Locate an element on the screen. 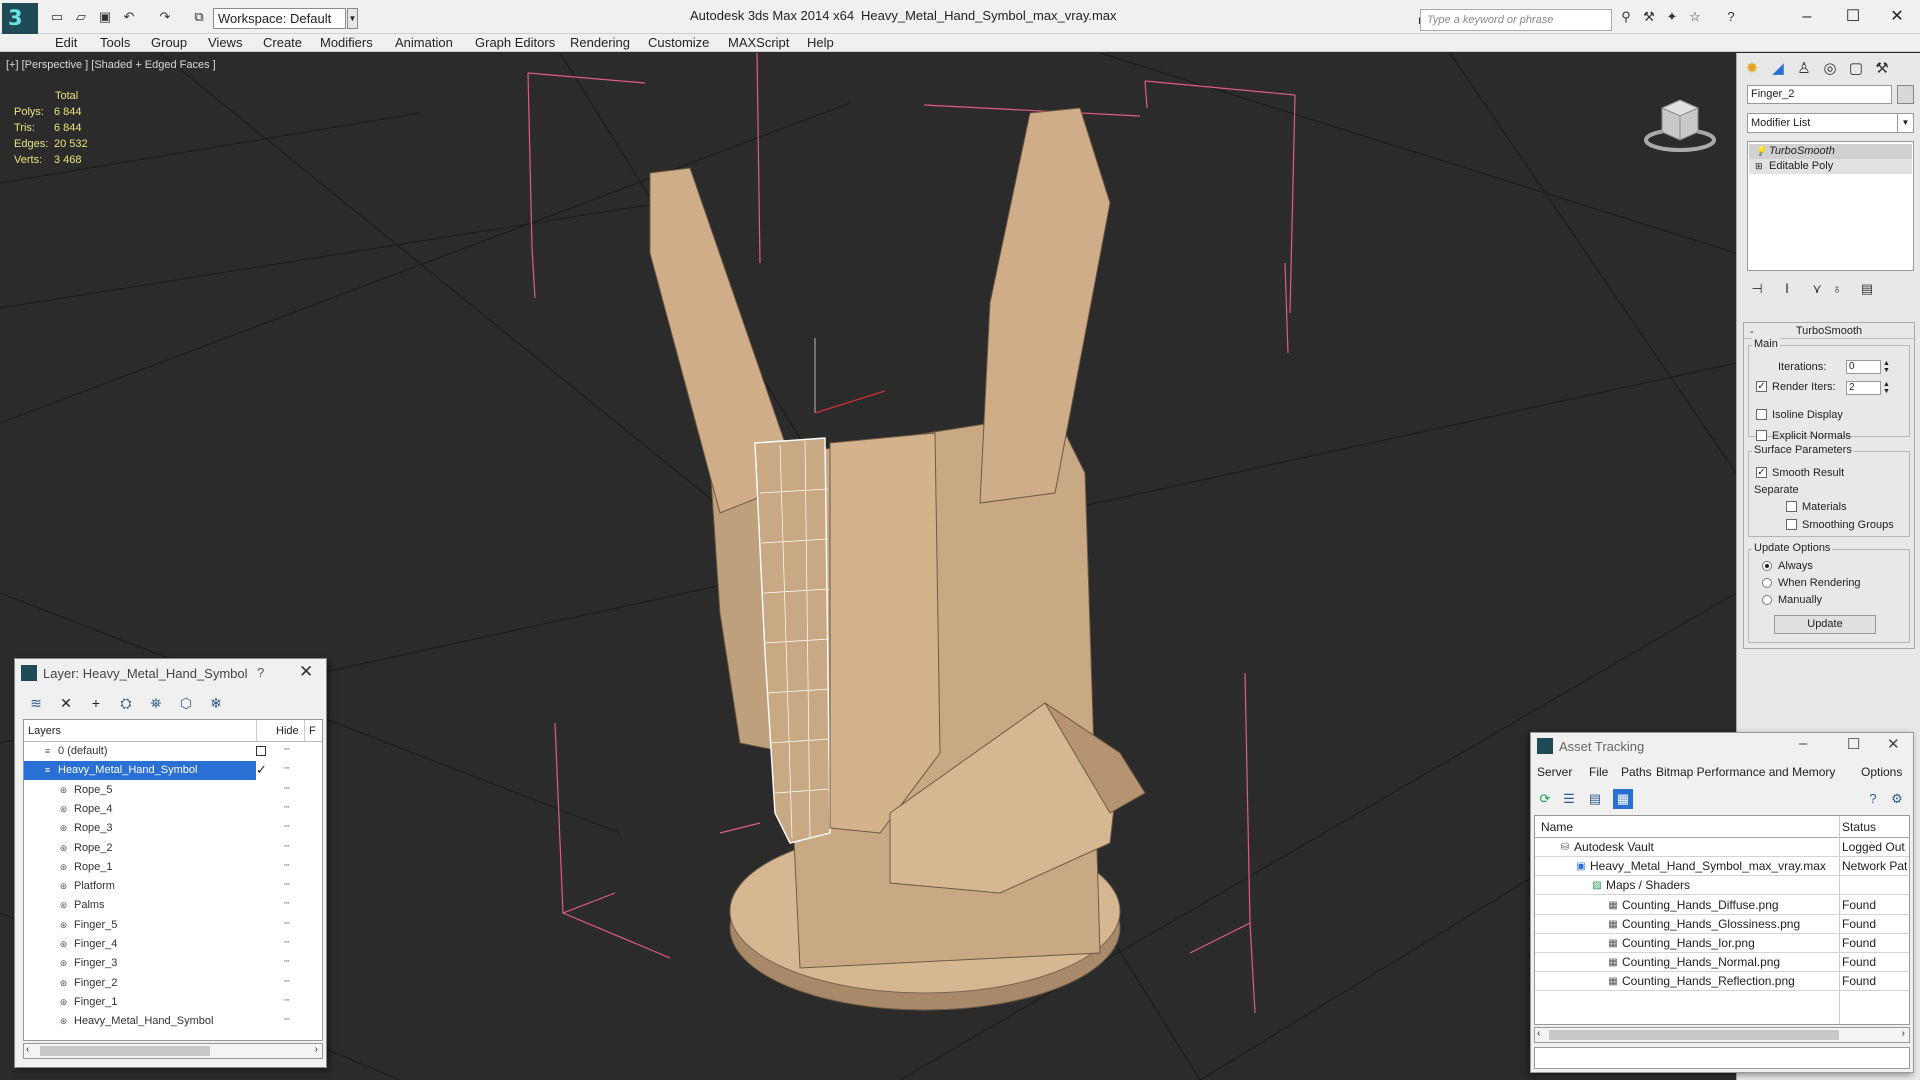 Image resolution: width=1920 pixels, height=1080 pixels. name-column-header: Name is located at coordinates (1557, 827).